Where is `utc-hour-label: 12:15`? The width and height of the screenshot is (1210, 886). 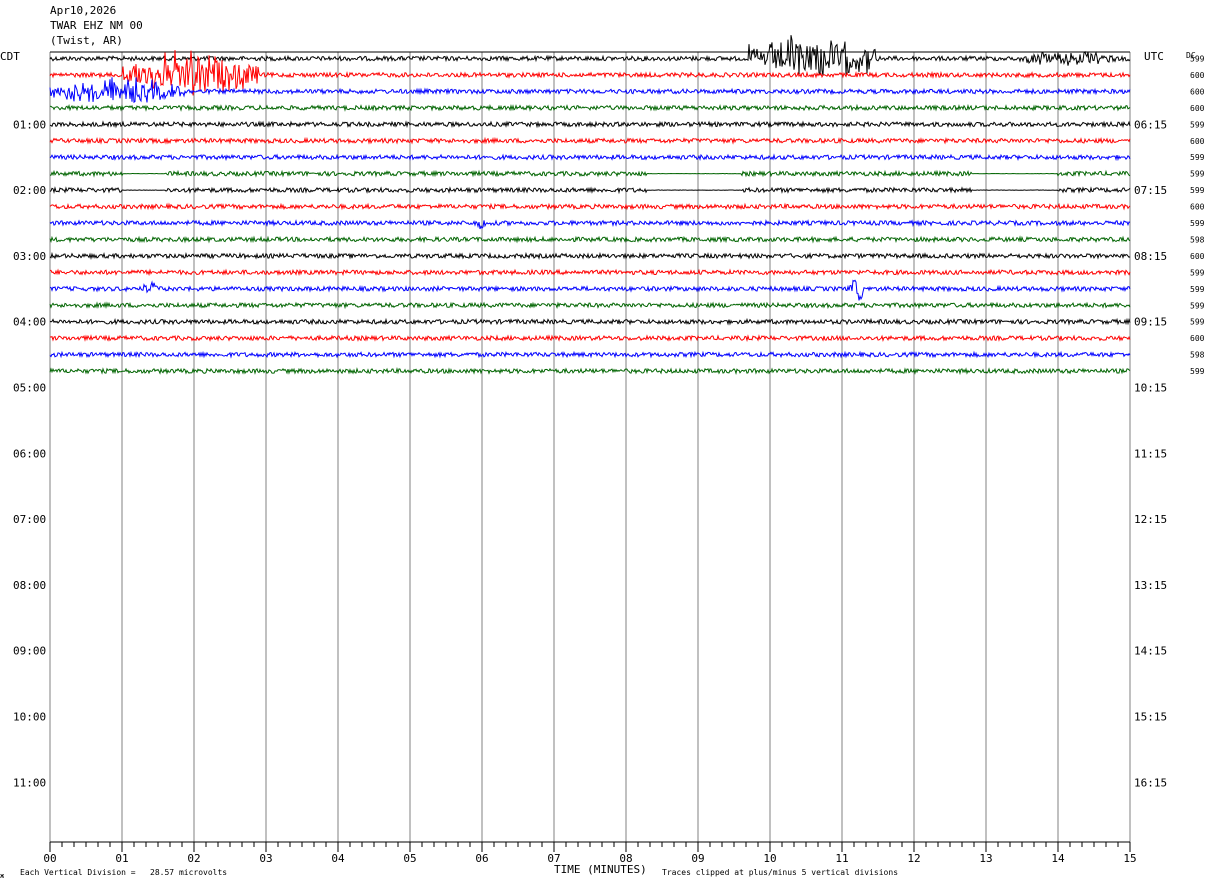
utc-hour-label: 12:15 is located at coordinates (1150, 519).